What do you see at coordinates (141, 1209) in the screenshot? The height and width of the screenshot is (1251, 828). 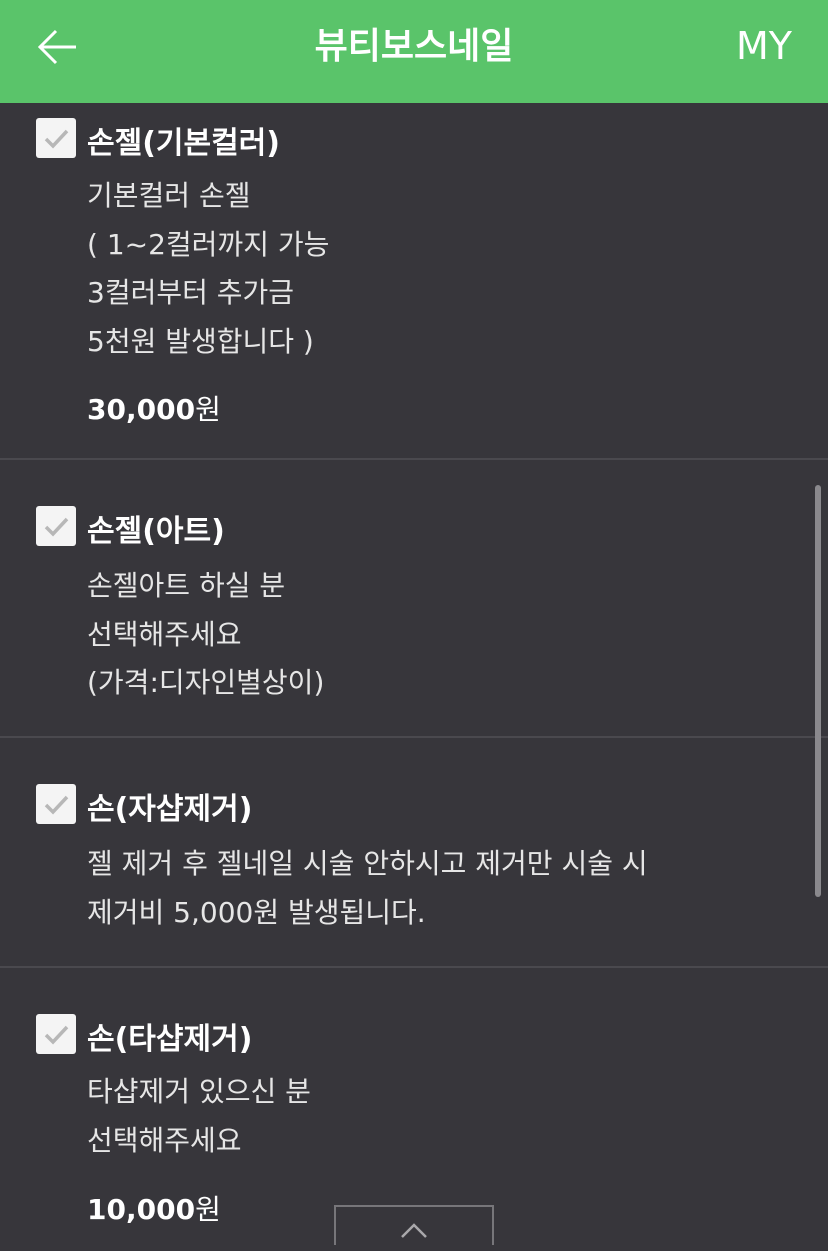 I see `price-value: 10,000` at bounding box center [141, 1209].